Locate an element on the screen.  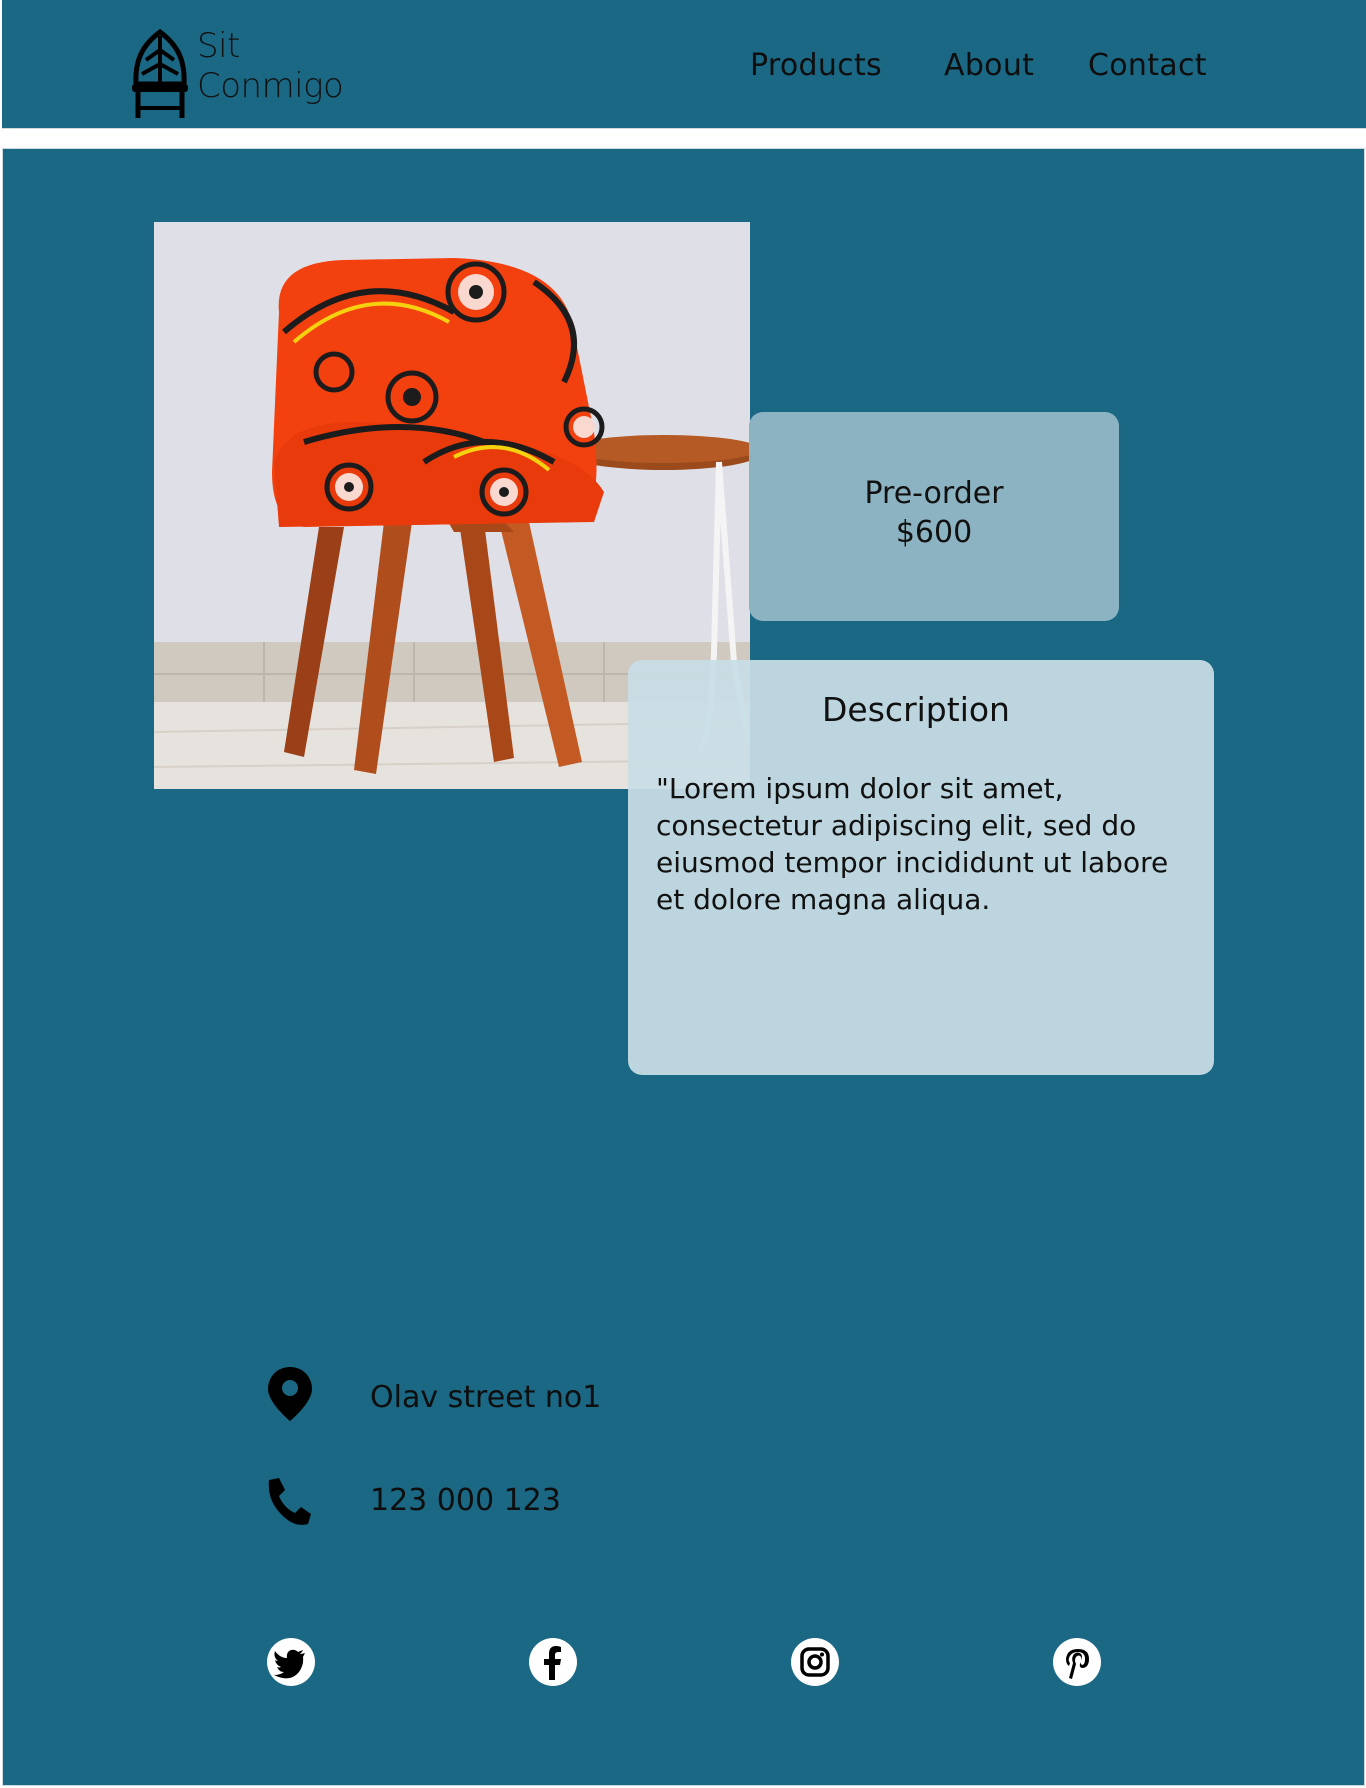
brand-name-line1: Sit is located at coordinates (218, 46).